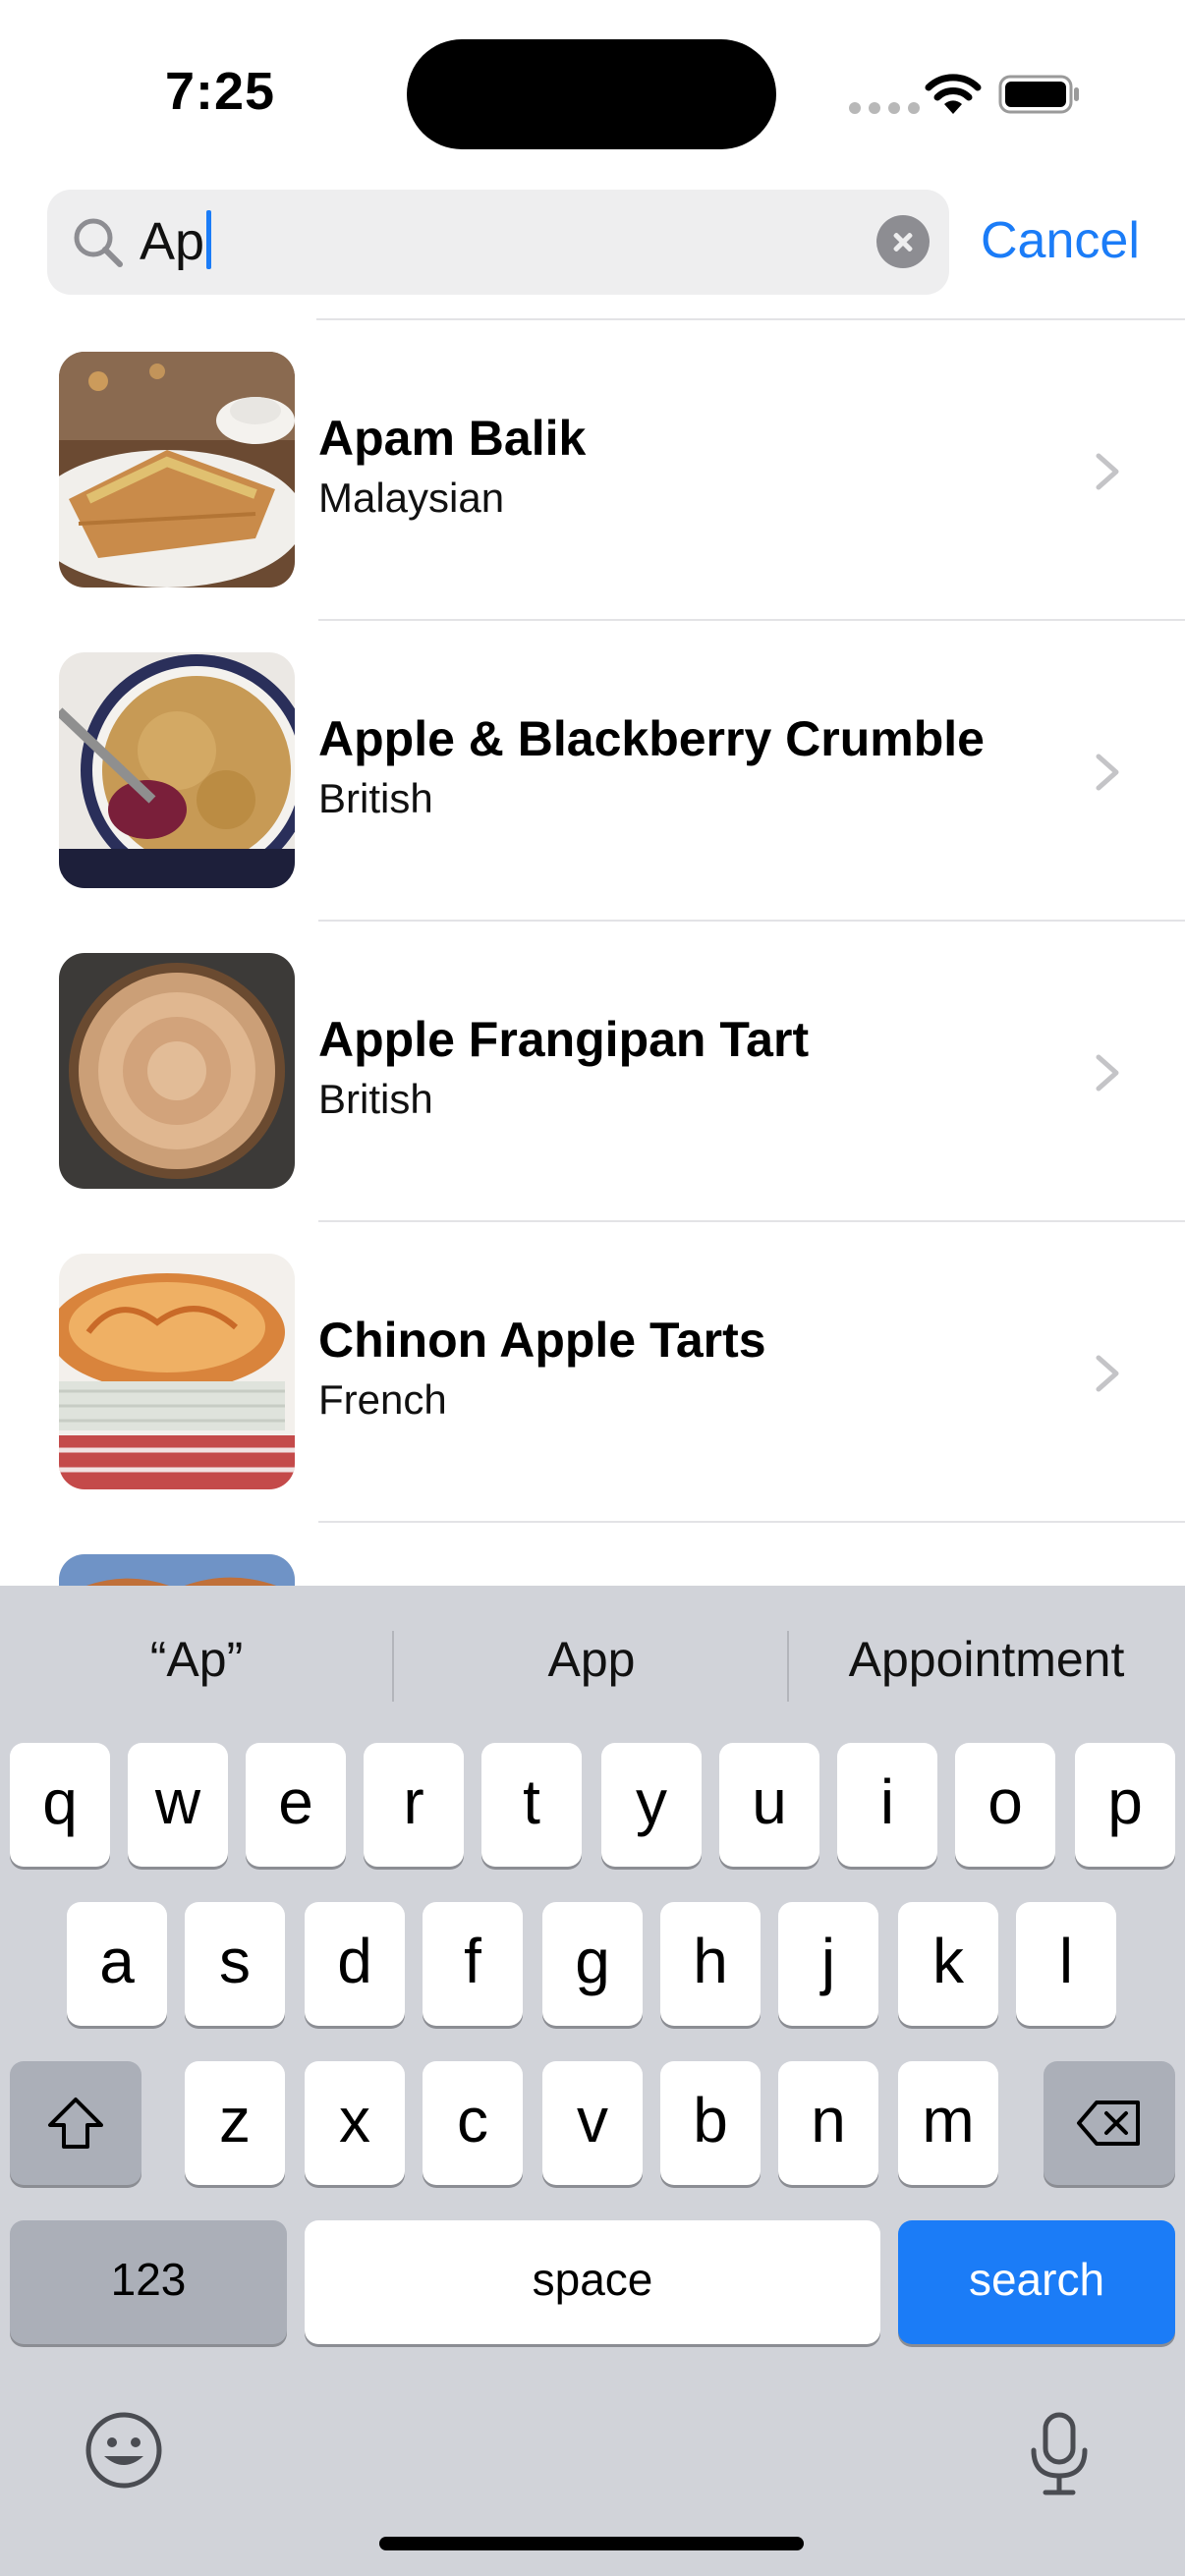  What do you see at coordinates (149, 2282) in the screenshot?
I see `numbers-key: 123` at bounding box center [149, 2282].